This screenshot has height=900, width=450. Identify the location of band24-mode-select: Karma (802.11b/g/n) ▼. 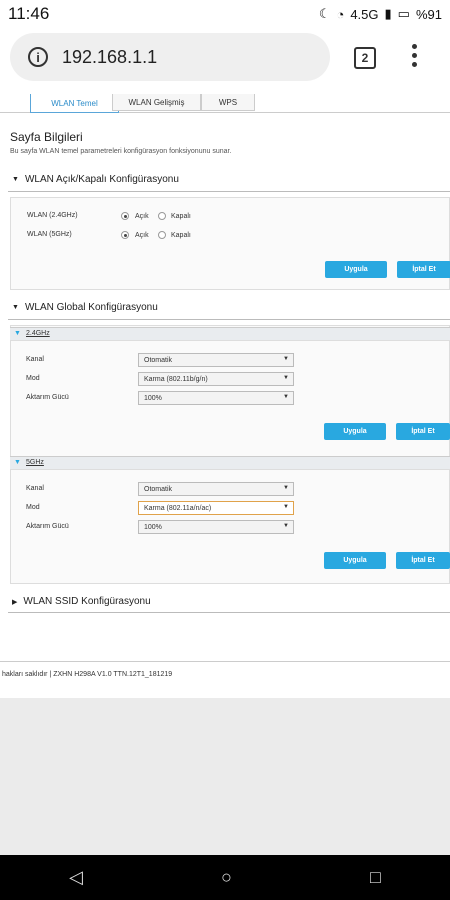
(216, 379).